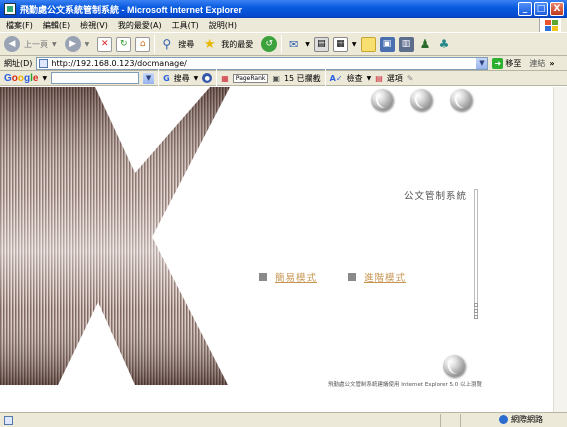 Image resolution: width=567 pixels, height=427 pixels. What do you see at coordinates (8, 420) in the screenshot?
I see `page-status-icon` at bounding box center [8, 420].